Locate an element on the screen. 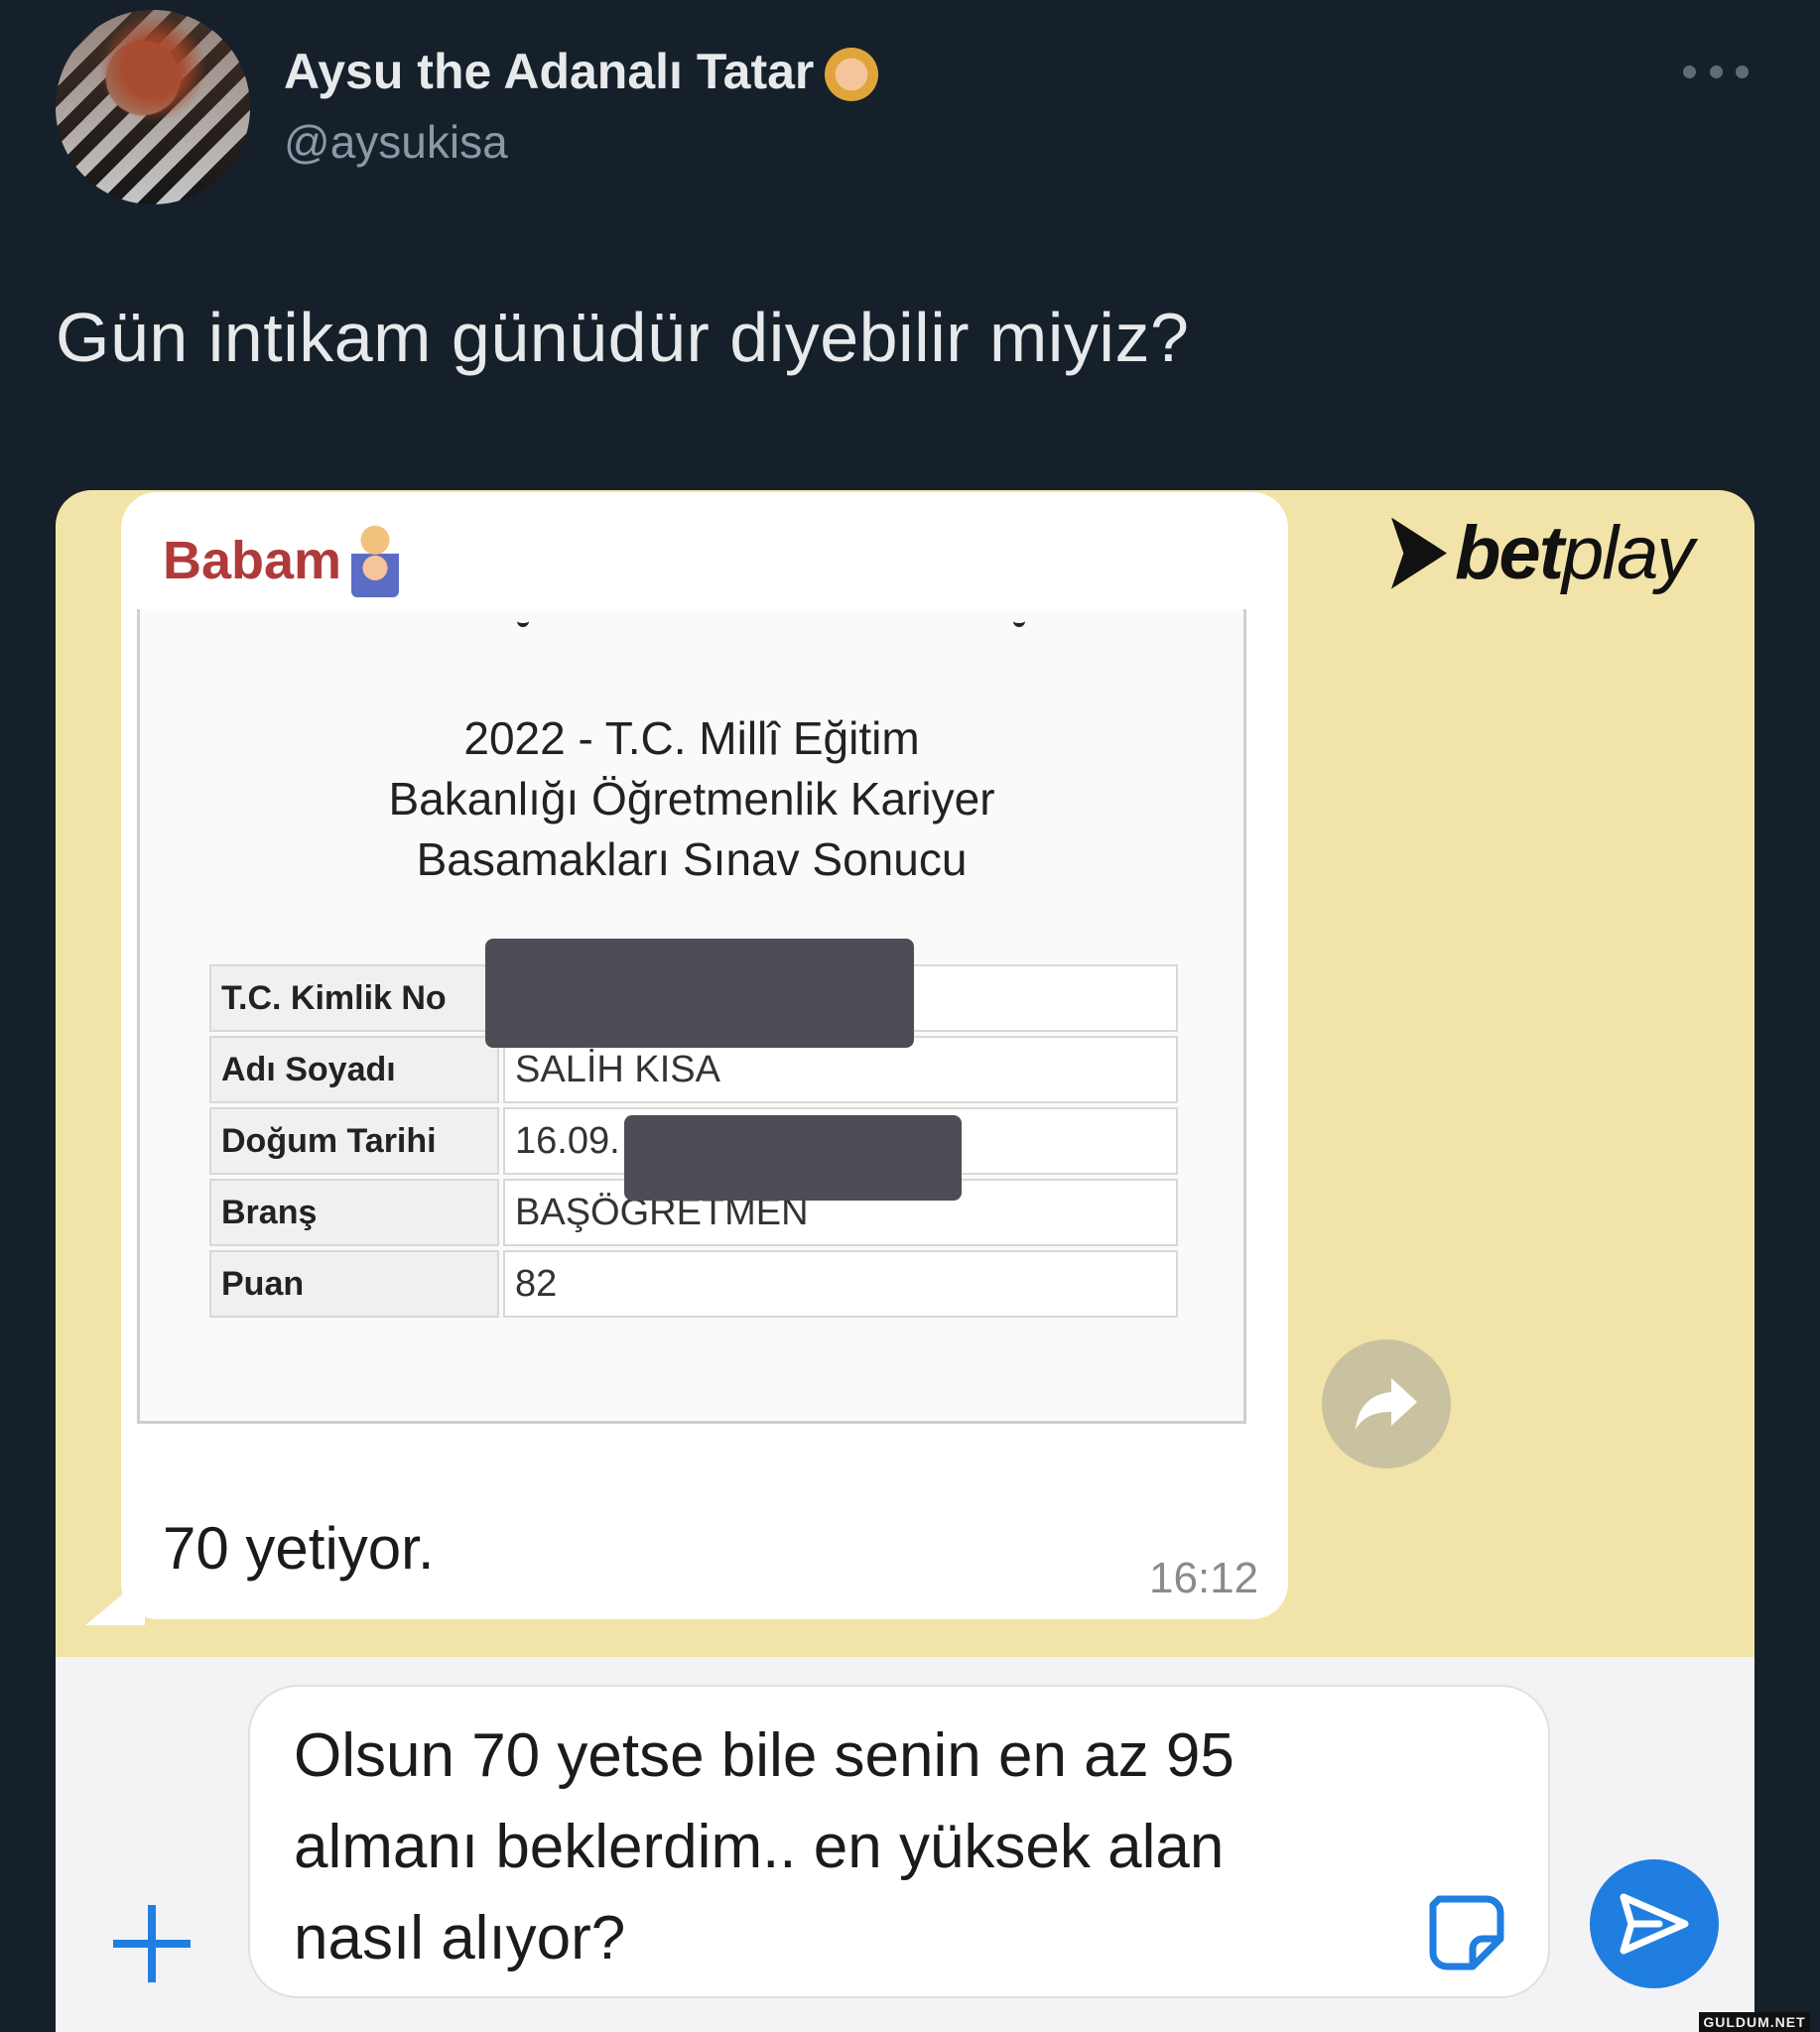  tweet-header: Aysu the Adanalı Tatar @aysukisa is located at coordinates (910, 114).